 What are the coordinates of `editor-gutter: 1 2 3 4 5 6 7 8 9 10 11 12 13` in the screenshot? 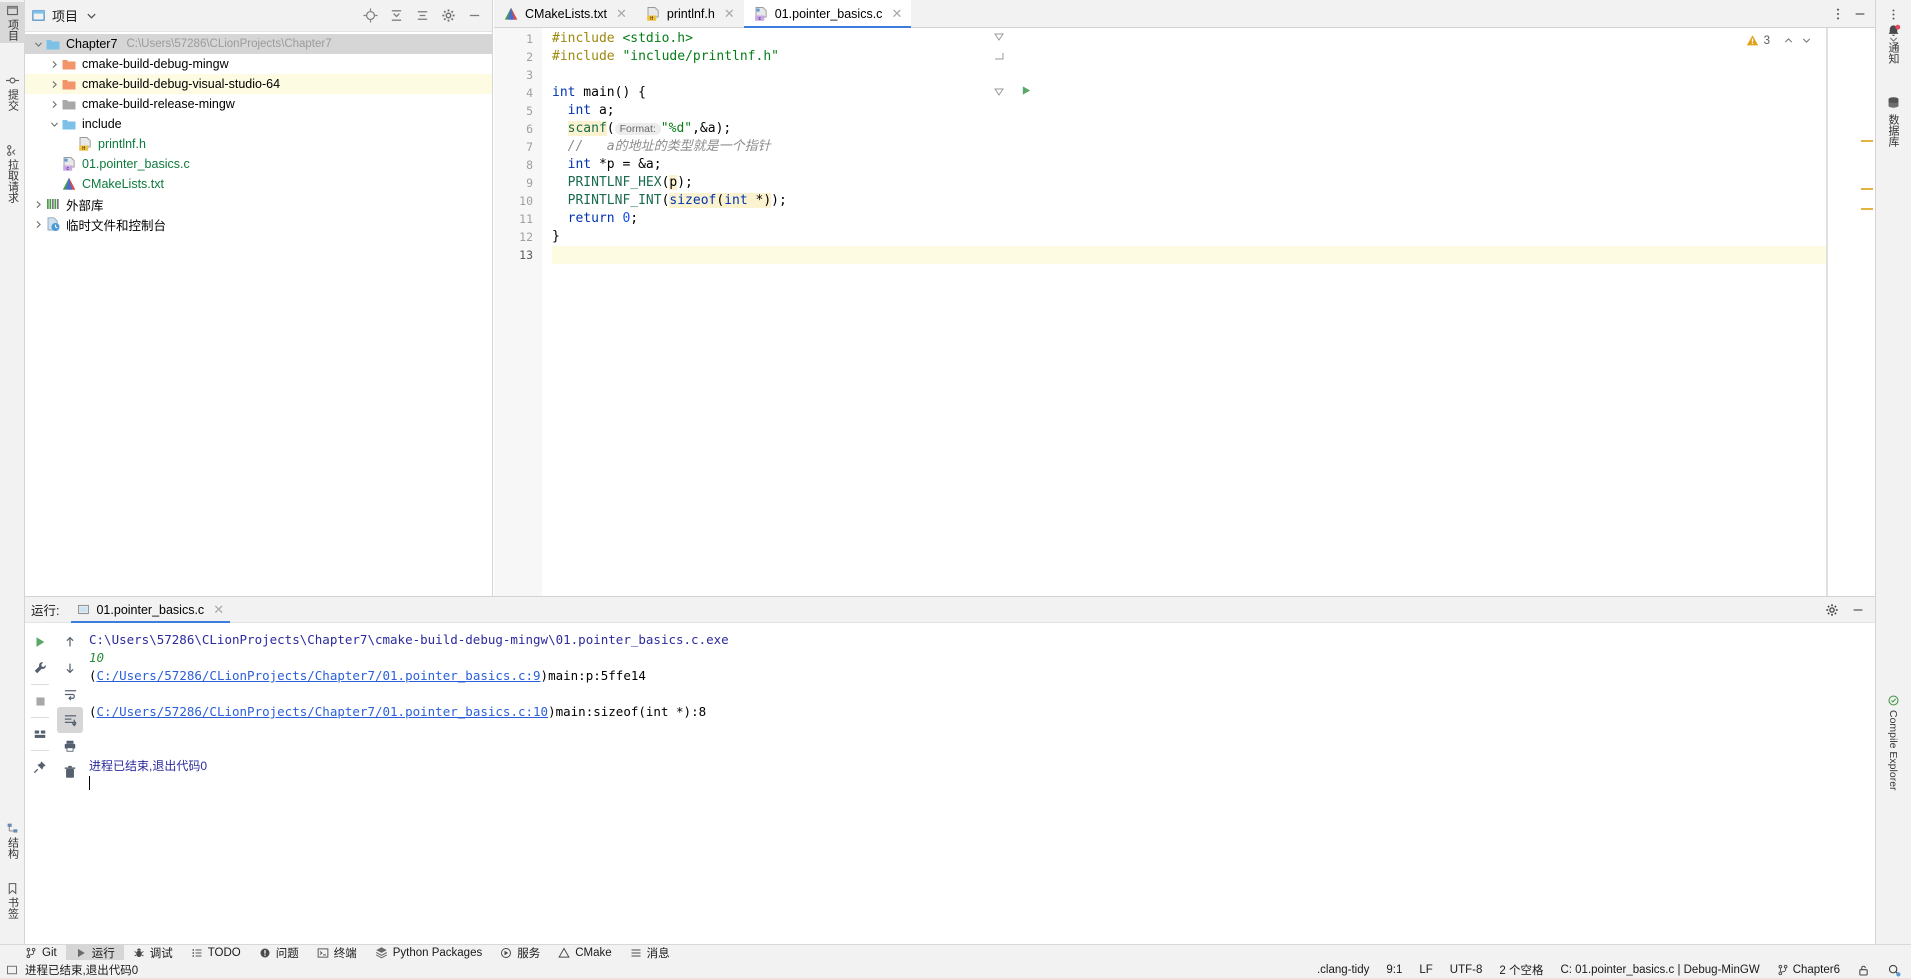 It's located at (518, 312).